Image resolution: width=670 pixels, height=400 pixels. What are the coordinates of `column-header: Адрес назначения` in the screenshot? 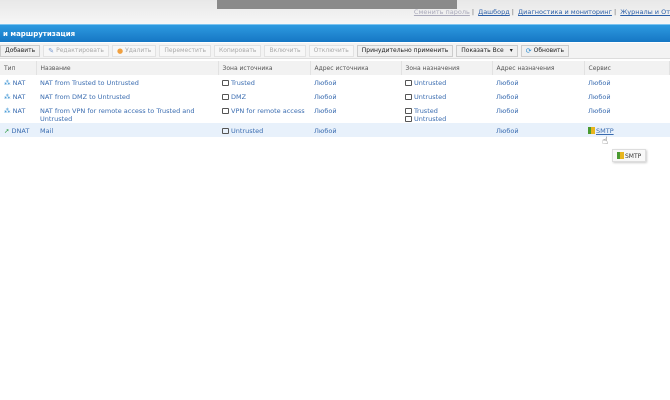 It's located at (538, 68).